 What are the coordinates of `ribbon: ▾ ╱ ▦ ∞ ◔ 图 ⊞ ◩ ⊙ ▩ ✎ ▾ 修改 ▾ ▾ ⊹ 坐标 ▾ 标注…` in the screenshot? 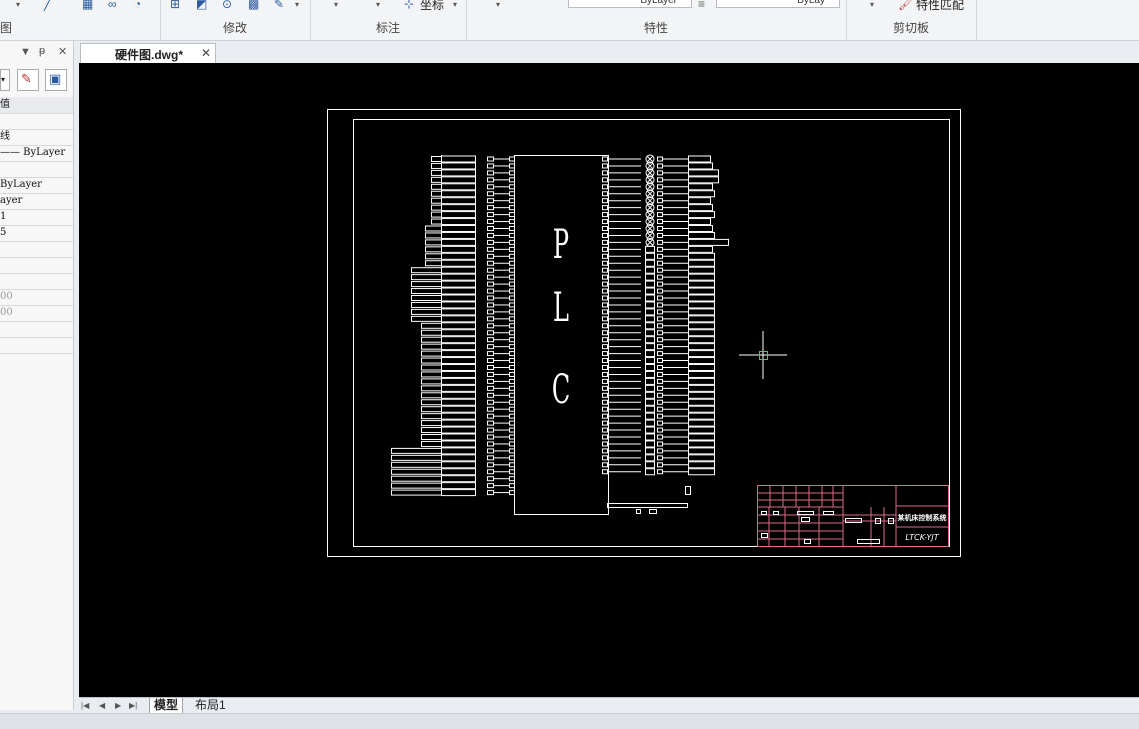 It's located at (569, 20).